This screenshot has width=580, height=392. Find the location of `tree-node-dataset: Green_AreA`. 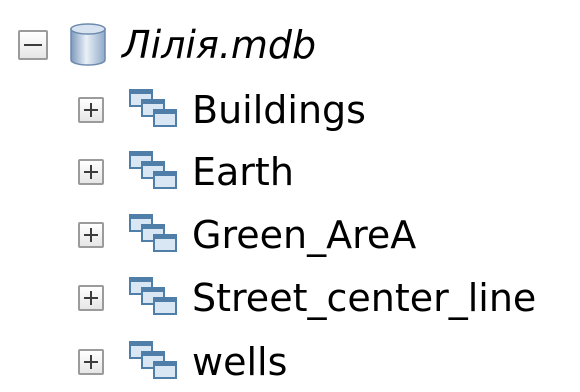

tree-node-dataset: Green_AreA is located at coordinates (247, 235).